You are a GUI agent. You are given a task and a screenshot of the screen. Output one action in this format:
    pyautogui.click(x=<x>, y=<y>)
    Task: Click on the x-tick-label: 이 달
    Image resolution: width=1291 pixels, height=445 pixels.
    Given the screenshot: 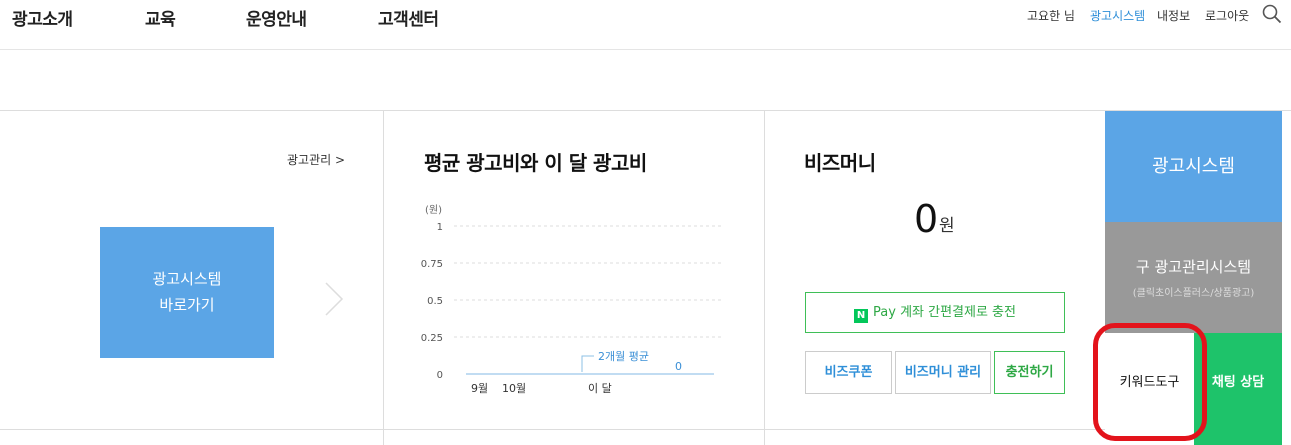 What is the action you would take?
    pyautogui.click(x=600, y=388)
    